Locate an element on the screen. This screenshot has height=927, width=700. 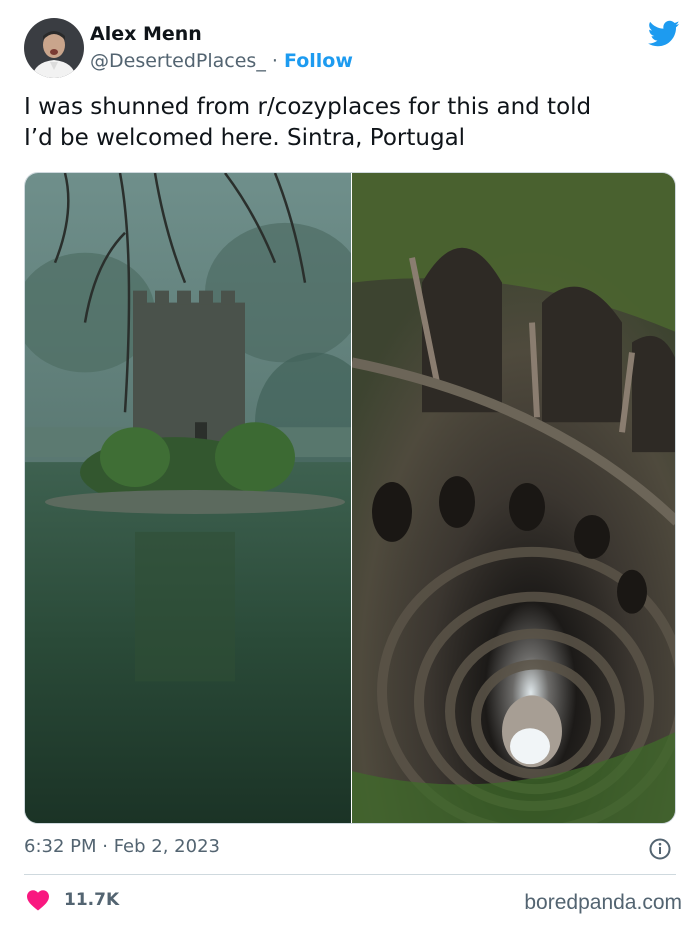
author-handle-line: @DesertedPlaces_ · Follow is located at coordinates (221, 61).